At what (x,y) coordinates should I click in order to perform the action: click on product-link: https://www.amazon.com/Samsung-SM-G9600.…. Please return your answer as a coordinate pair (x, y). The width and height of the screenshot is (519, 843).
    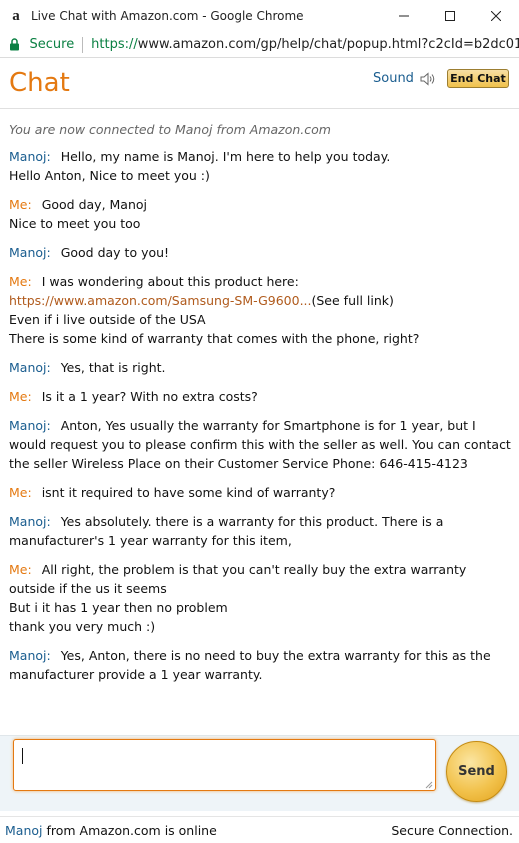
    Looking at the image, I should click on (160, 300).